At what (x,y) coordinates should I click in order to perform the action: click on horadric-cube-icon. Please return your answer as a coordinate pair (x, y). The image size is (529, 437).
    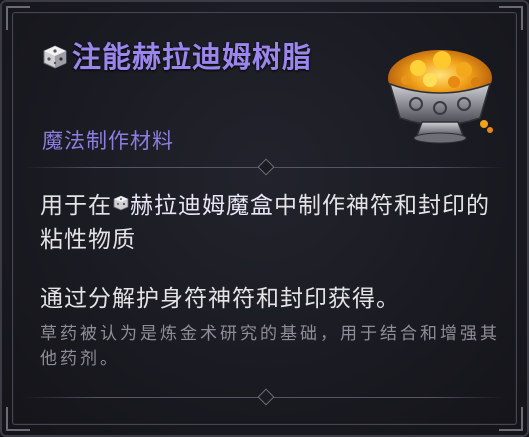
    Looking at the image, I should click on (55, 57).